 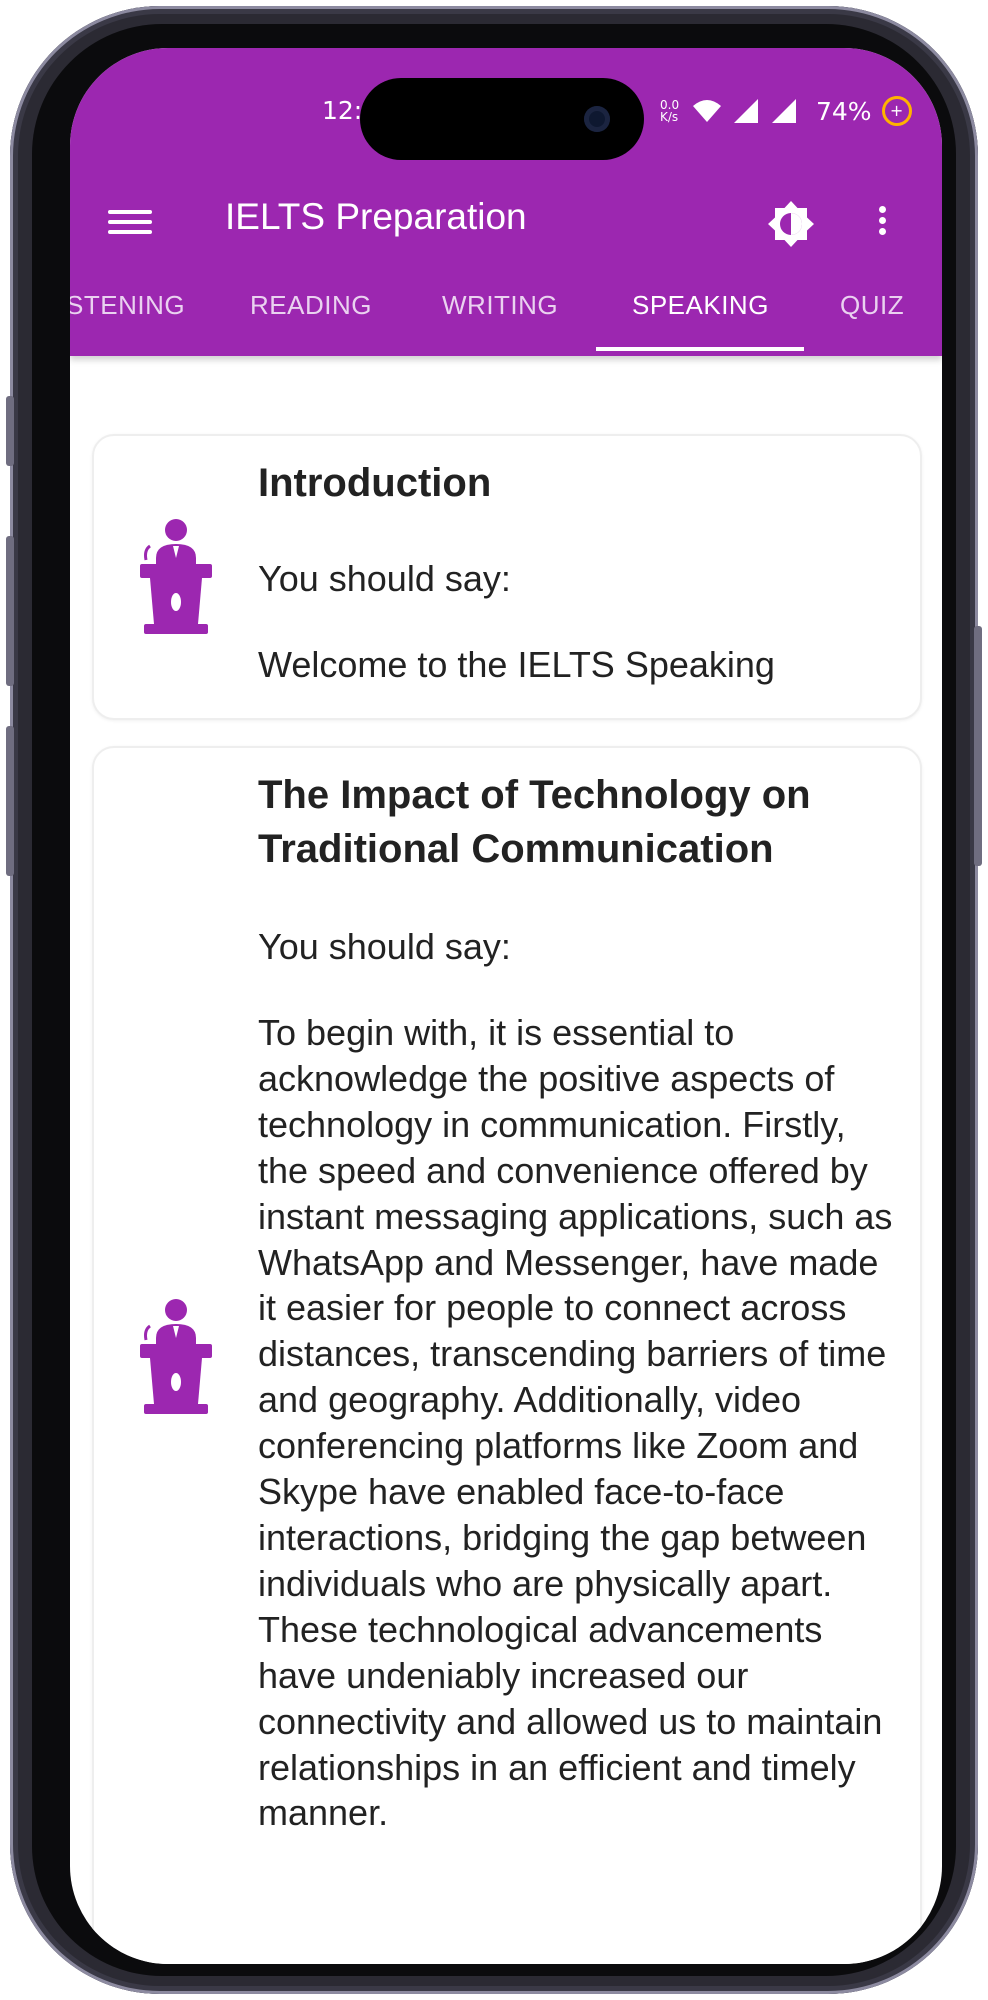 I want to click on tab-listening: STENING, so click(x=127, y=305).